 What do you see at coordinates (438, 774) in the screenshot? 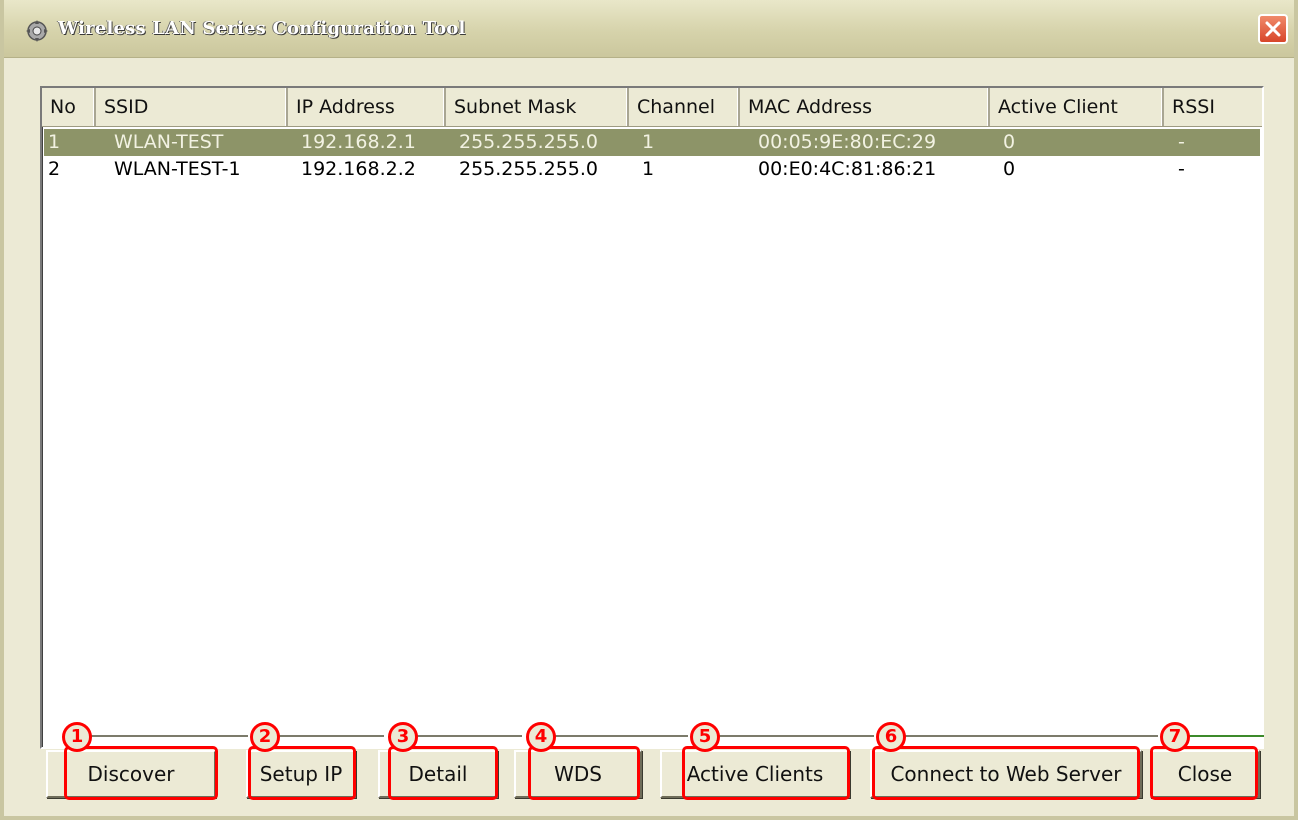
I see `detail-button: Detail` at bounding box center [438, 774].